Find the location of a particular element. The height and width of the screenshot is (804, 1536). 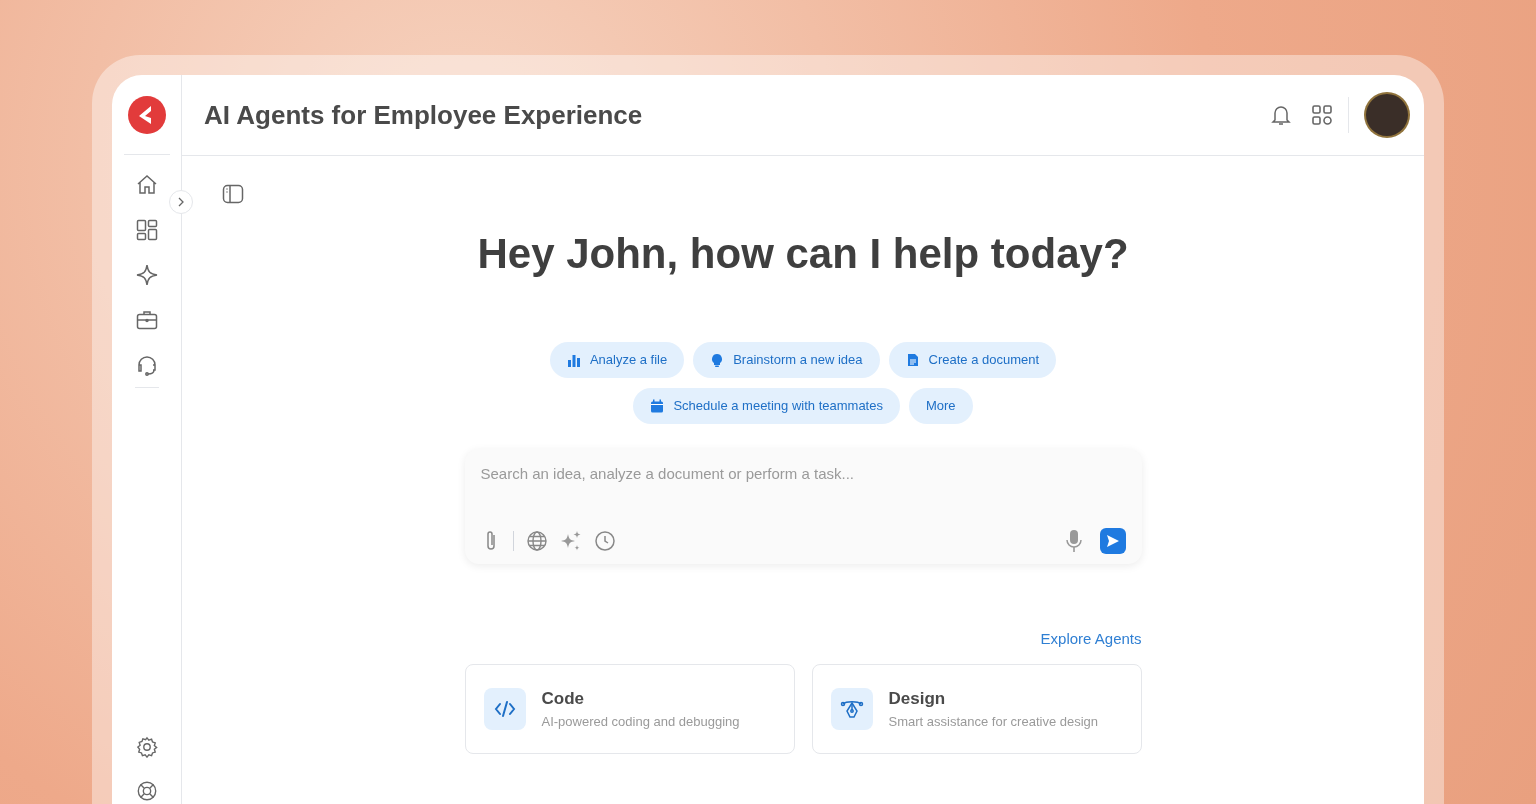

agent-title: Design is located at coordinates (917, 699).